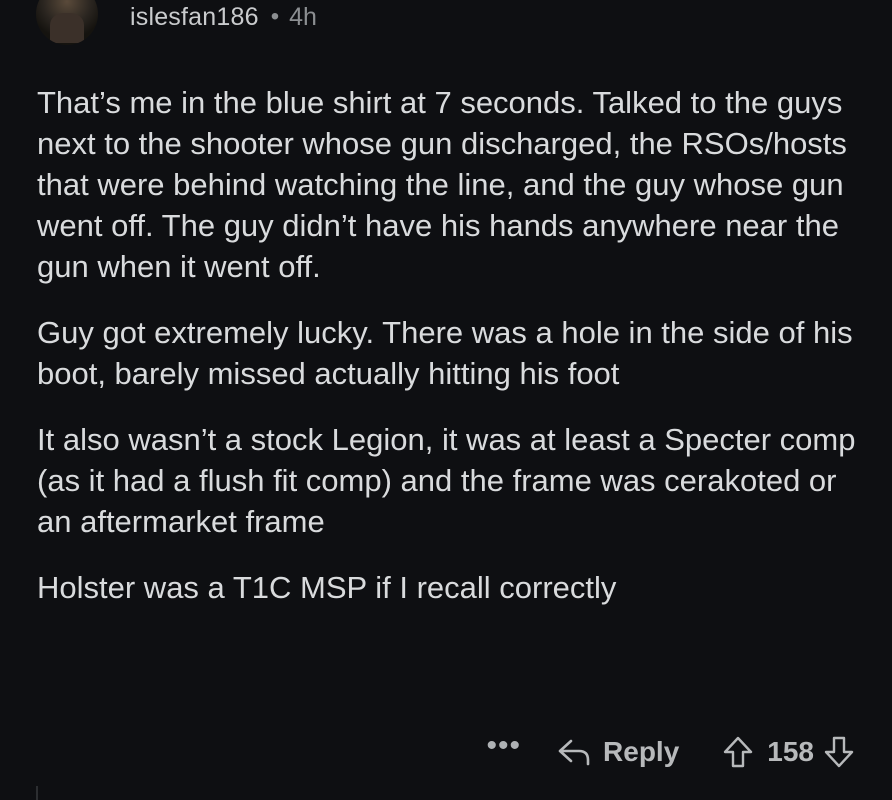 The image size is (892, 800). I want to click on username: islesfan186, so click(194, 17).